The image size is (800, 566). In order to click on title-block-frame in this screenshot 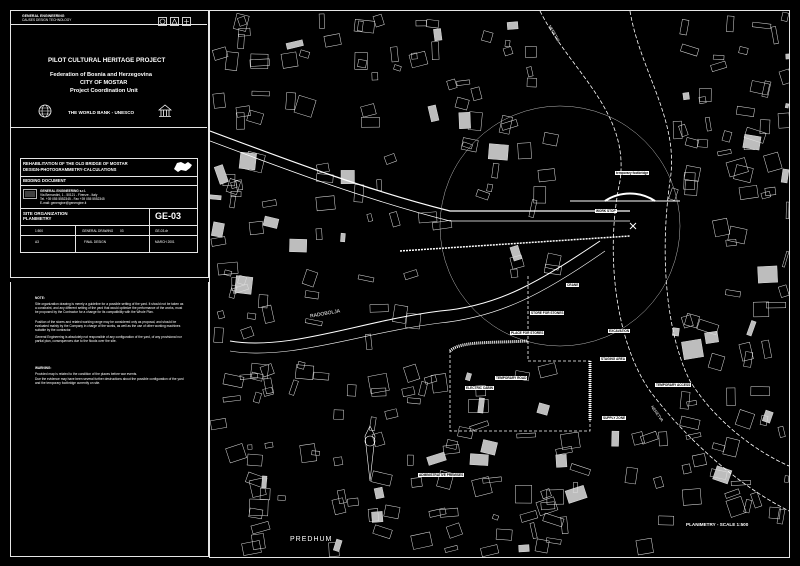, I will do `click(109, 144)`.